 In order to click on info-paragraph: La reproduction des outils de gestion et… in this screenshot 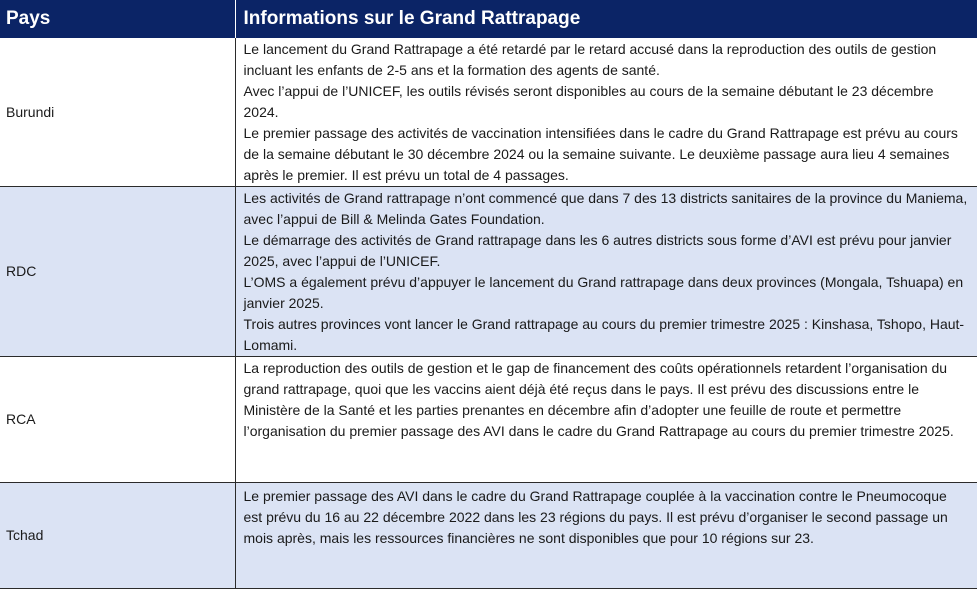, I will do `click(598, 399)`.